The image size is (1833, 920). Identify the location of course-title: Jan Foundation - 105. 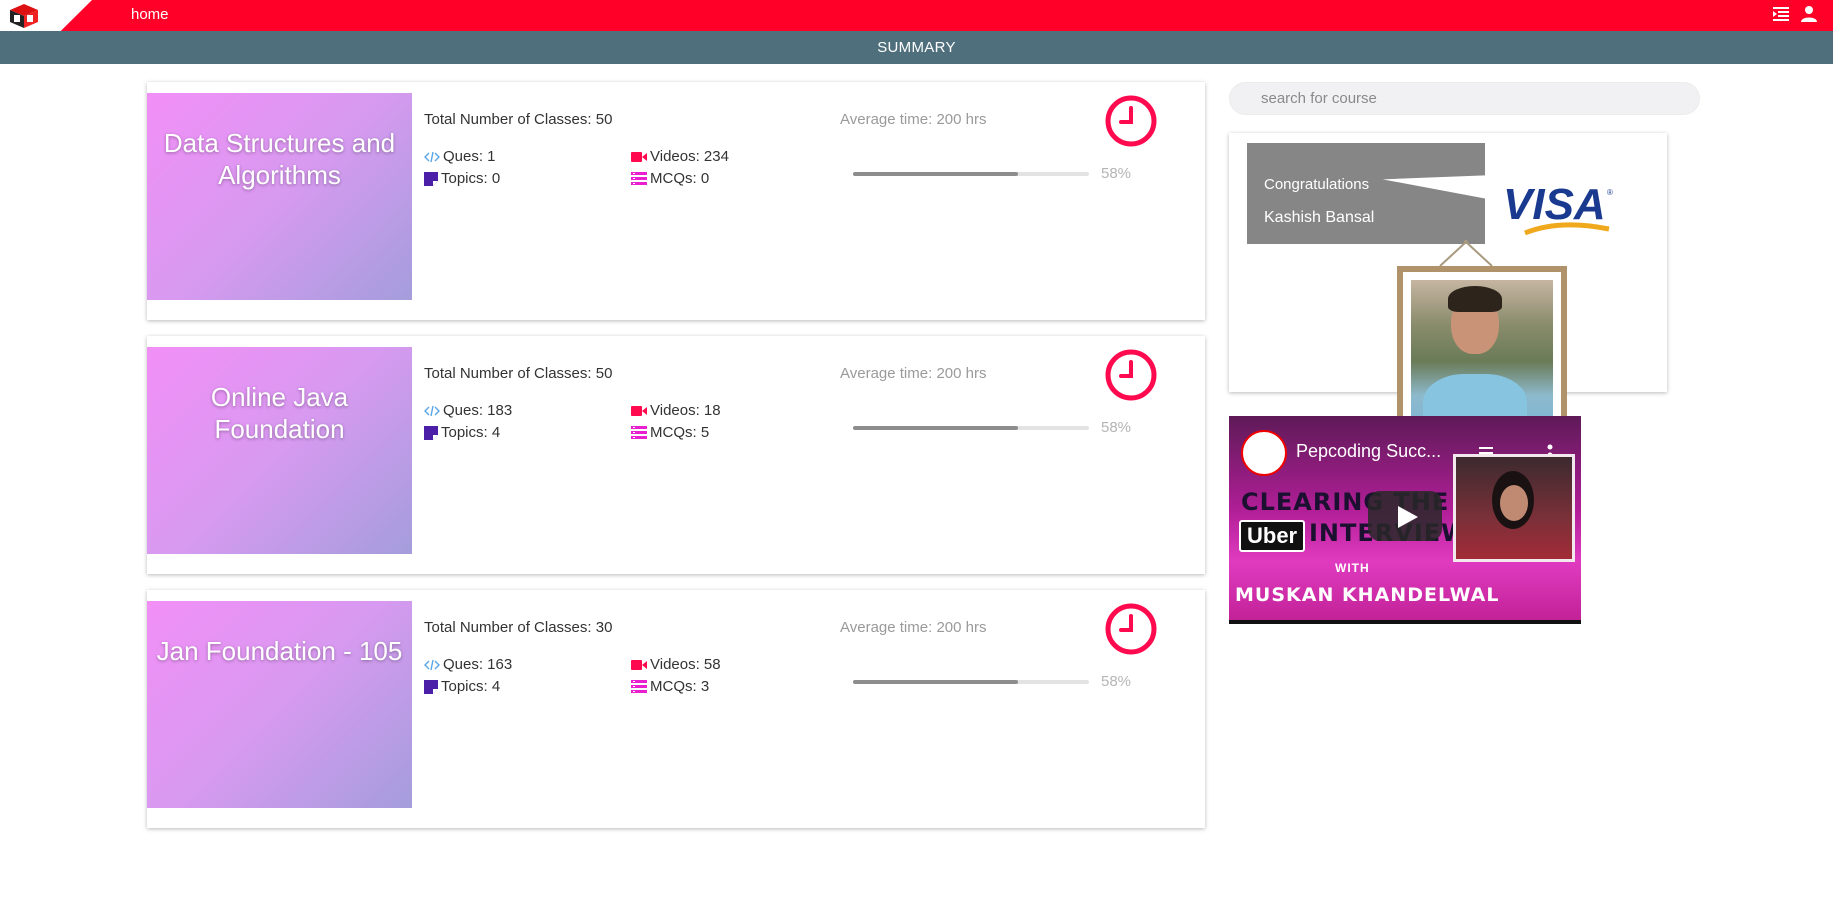
(279, 651).